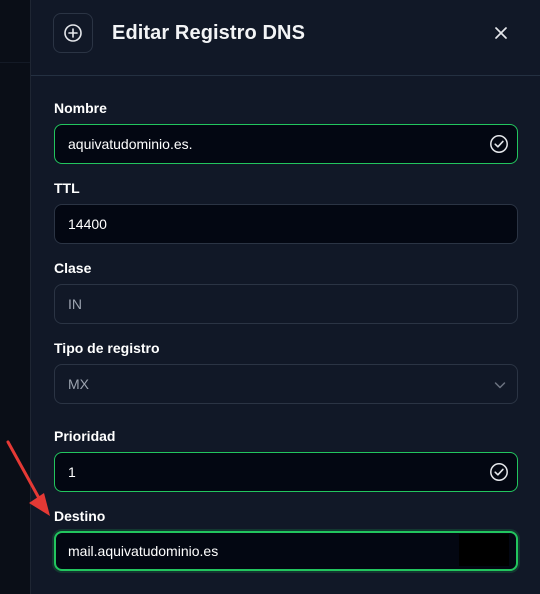  What do you see at coordinates (15, 297) in the screenshot?
I see `background-overlay` at bounding box center [15, 297].